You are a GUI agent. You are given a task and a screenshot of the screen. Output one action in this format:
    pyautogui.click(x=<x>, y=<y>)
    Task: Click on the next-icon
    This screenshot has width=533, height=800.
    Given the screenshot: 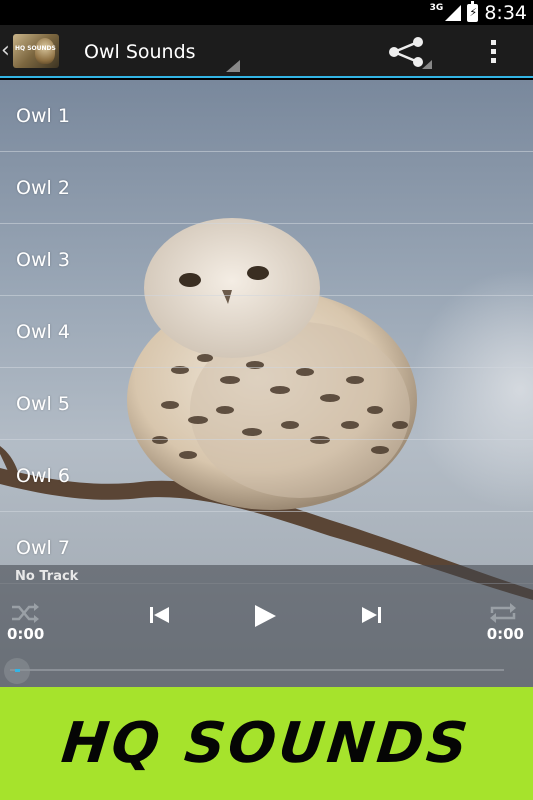 What is the action you would take?
    pyautogui.click(x=371, y=615)
    